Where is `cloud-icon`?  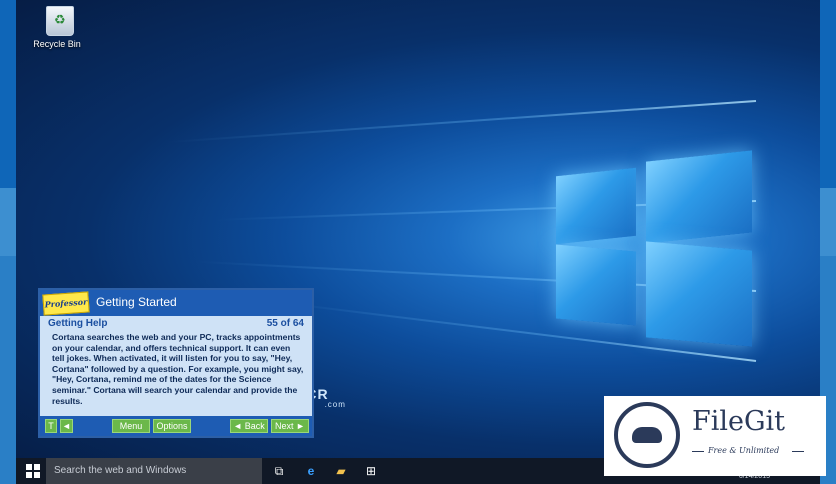 cloud-icon is located at coordinates (647, 435).